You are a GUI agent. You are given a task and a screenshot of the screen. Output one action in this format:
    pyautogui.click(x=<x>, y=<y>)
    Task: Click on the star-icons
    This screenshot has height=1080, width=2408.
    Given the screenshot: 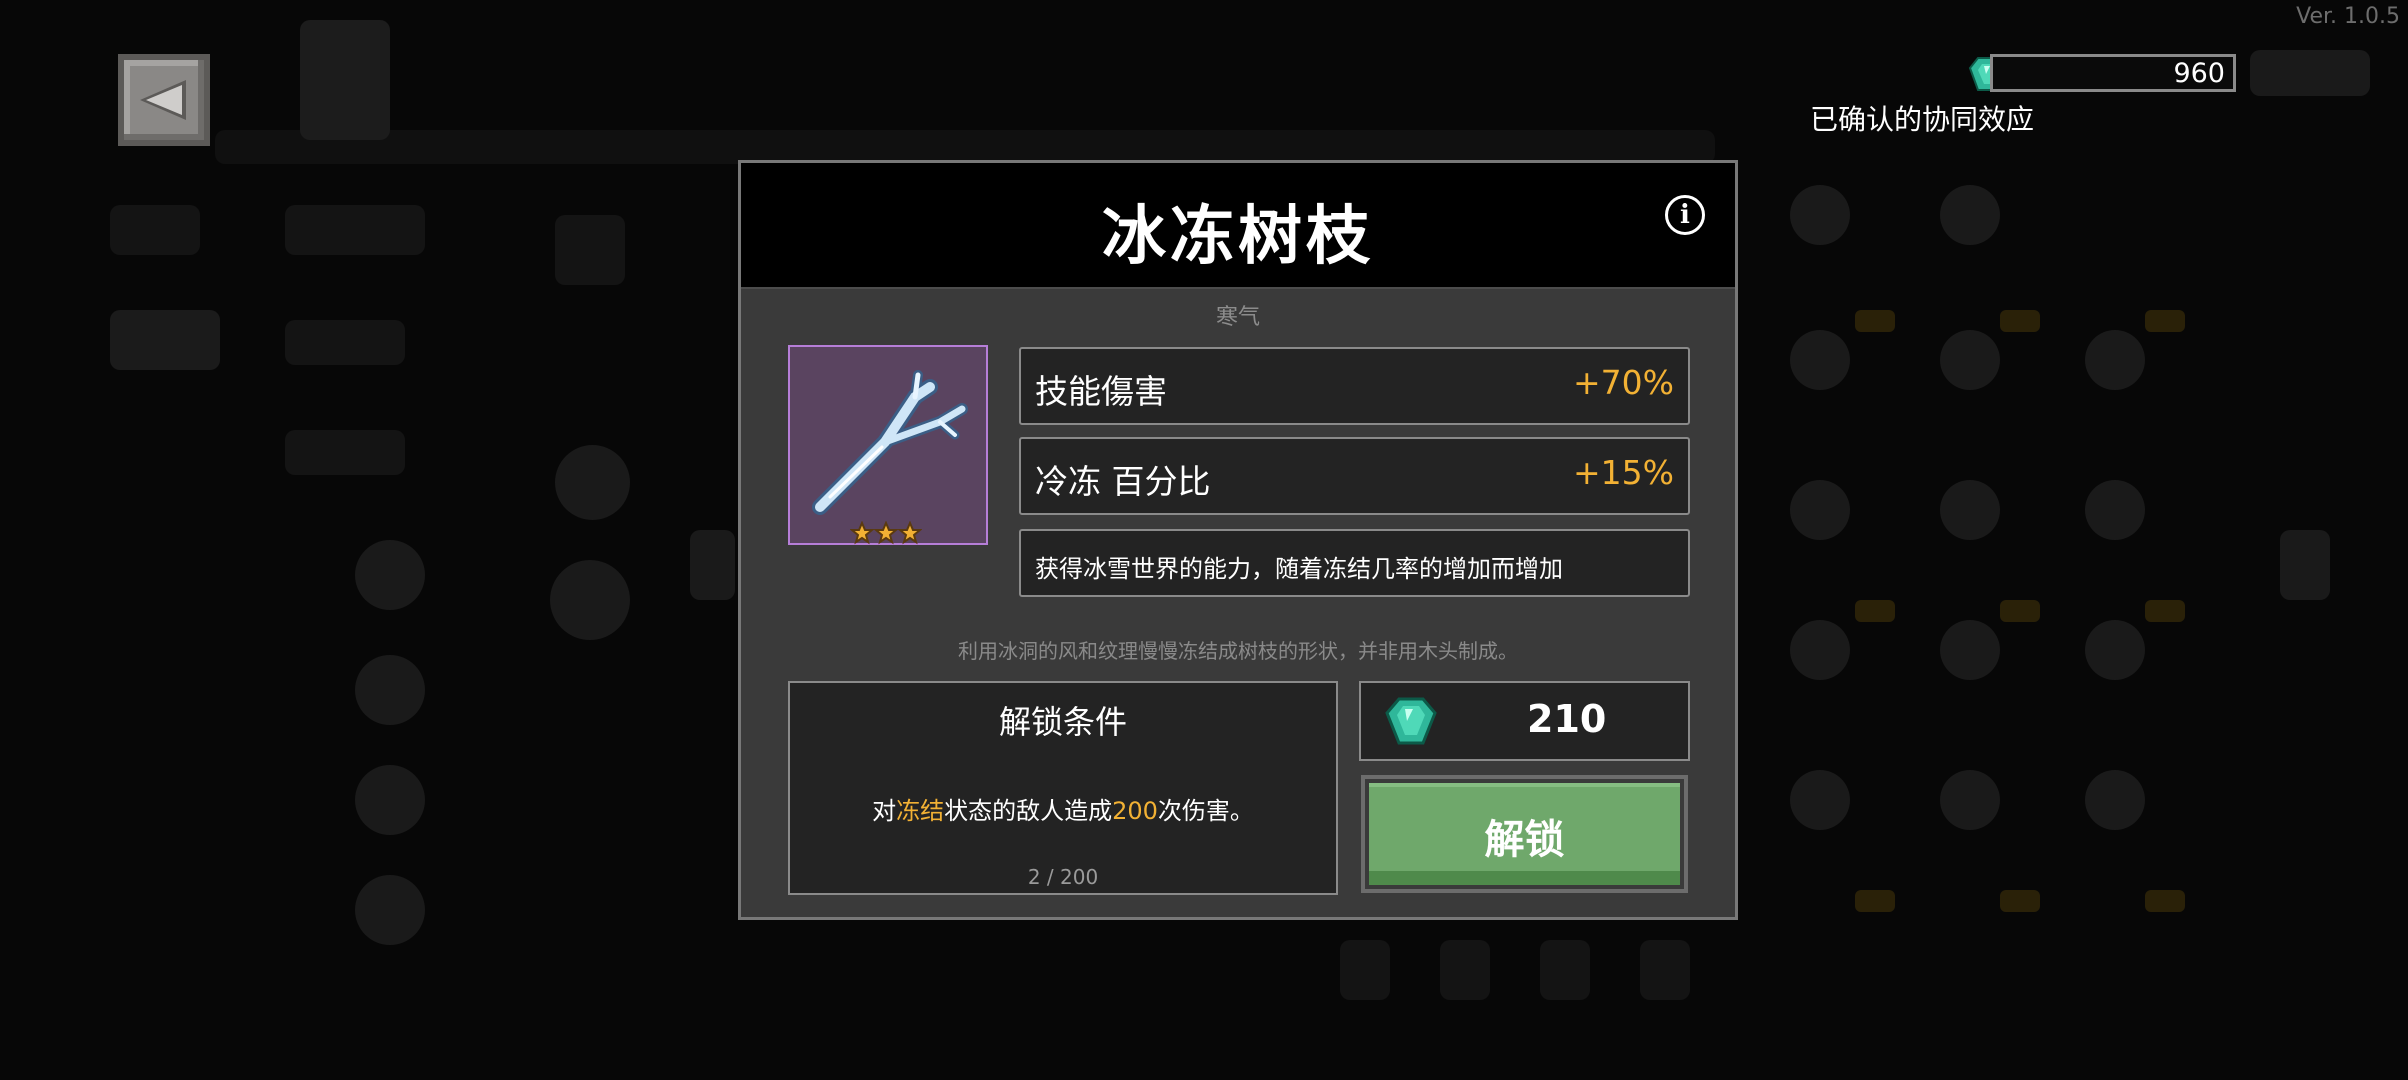 What is the action you would take?
    pyautogui.click(x=886, y=533)
    